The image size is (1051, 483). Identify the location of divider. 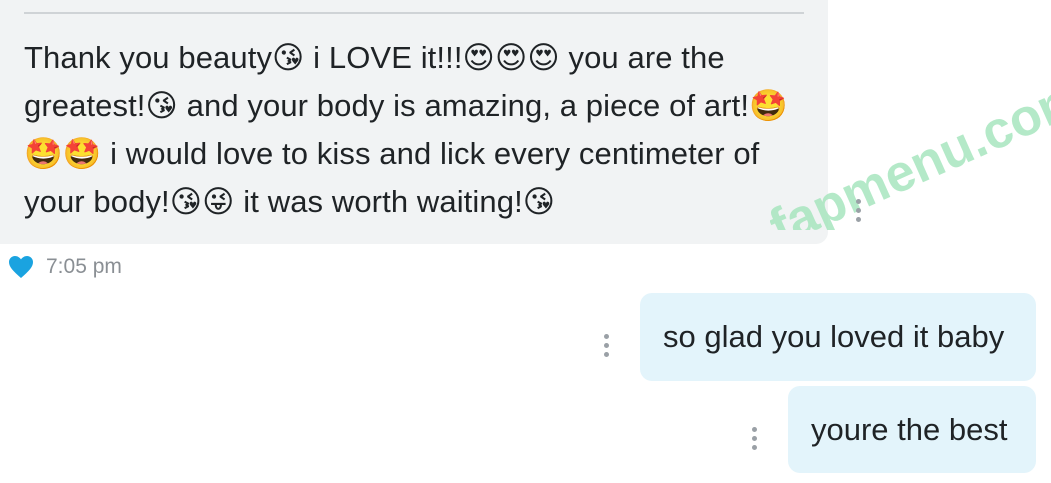
(414, 13).